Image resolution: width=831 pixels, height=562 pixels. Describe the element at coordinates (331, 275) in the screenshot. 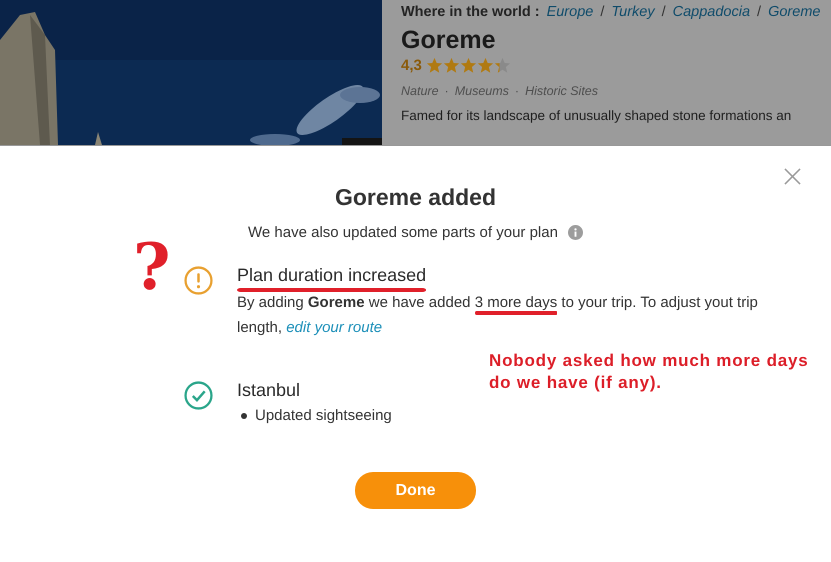

I see `update-title: Plan duration increased` at that location.